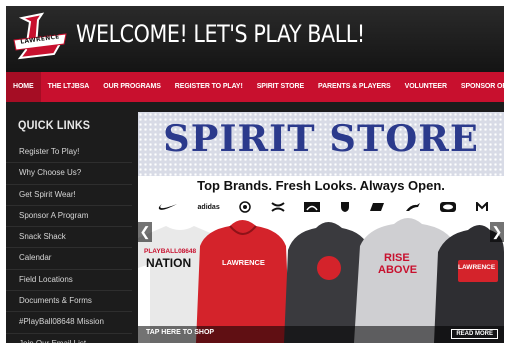 This screenshot has width=510, height=349. Describe the element at coordinates (278, 207) in the screenshot. I see `under-armour-logo-icon` at that location.